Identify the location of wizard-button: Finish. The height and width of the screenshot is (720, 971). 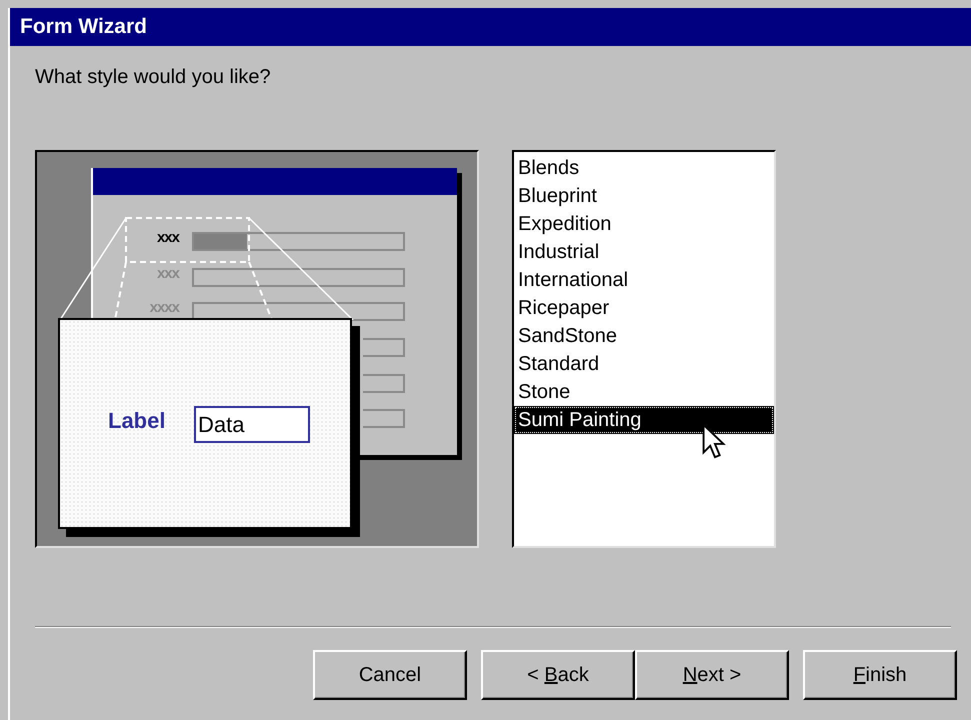
(880, 675).